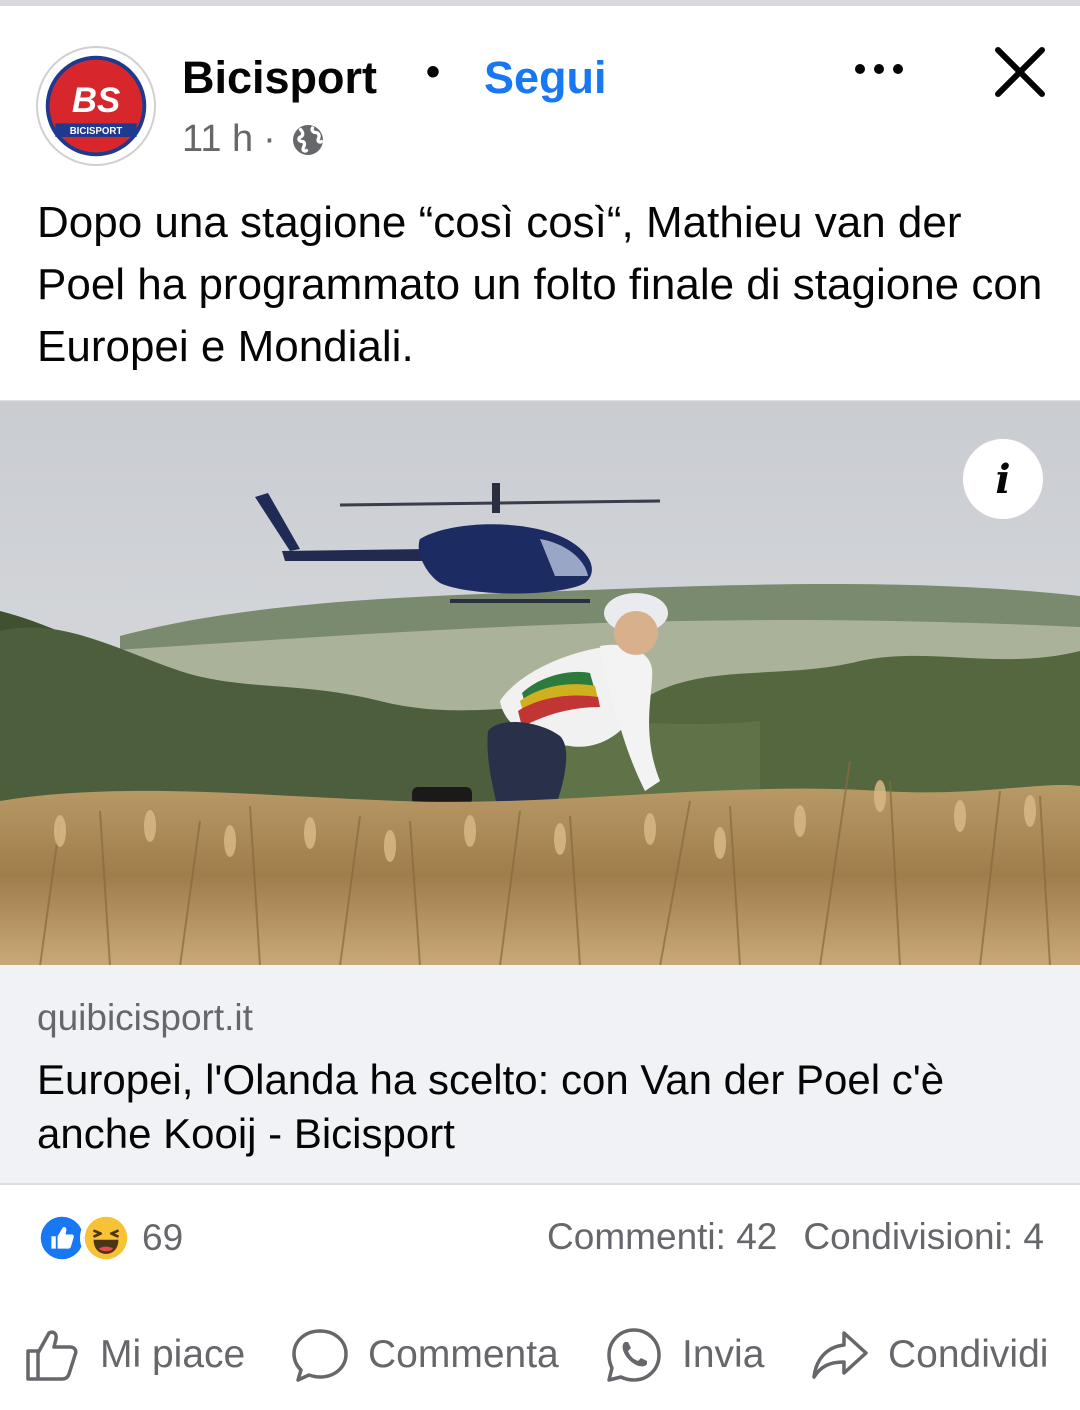  Describe the element at coordinates (163, 1237) in the screenshot. I see `reaction-count: 69` at that location.